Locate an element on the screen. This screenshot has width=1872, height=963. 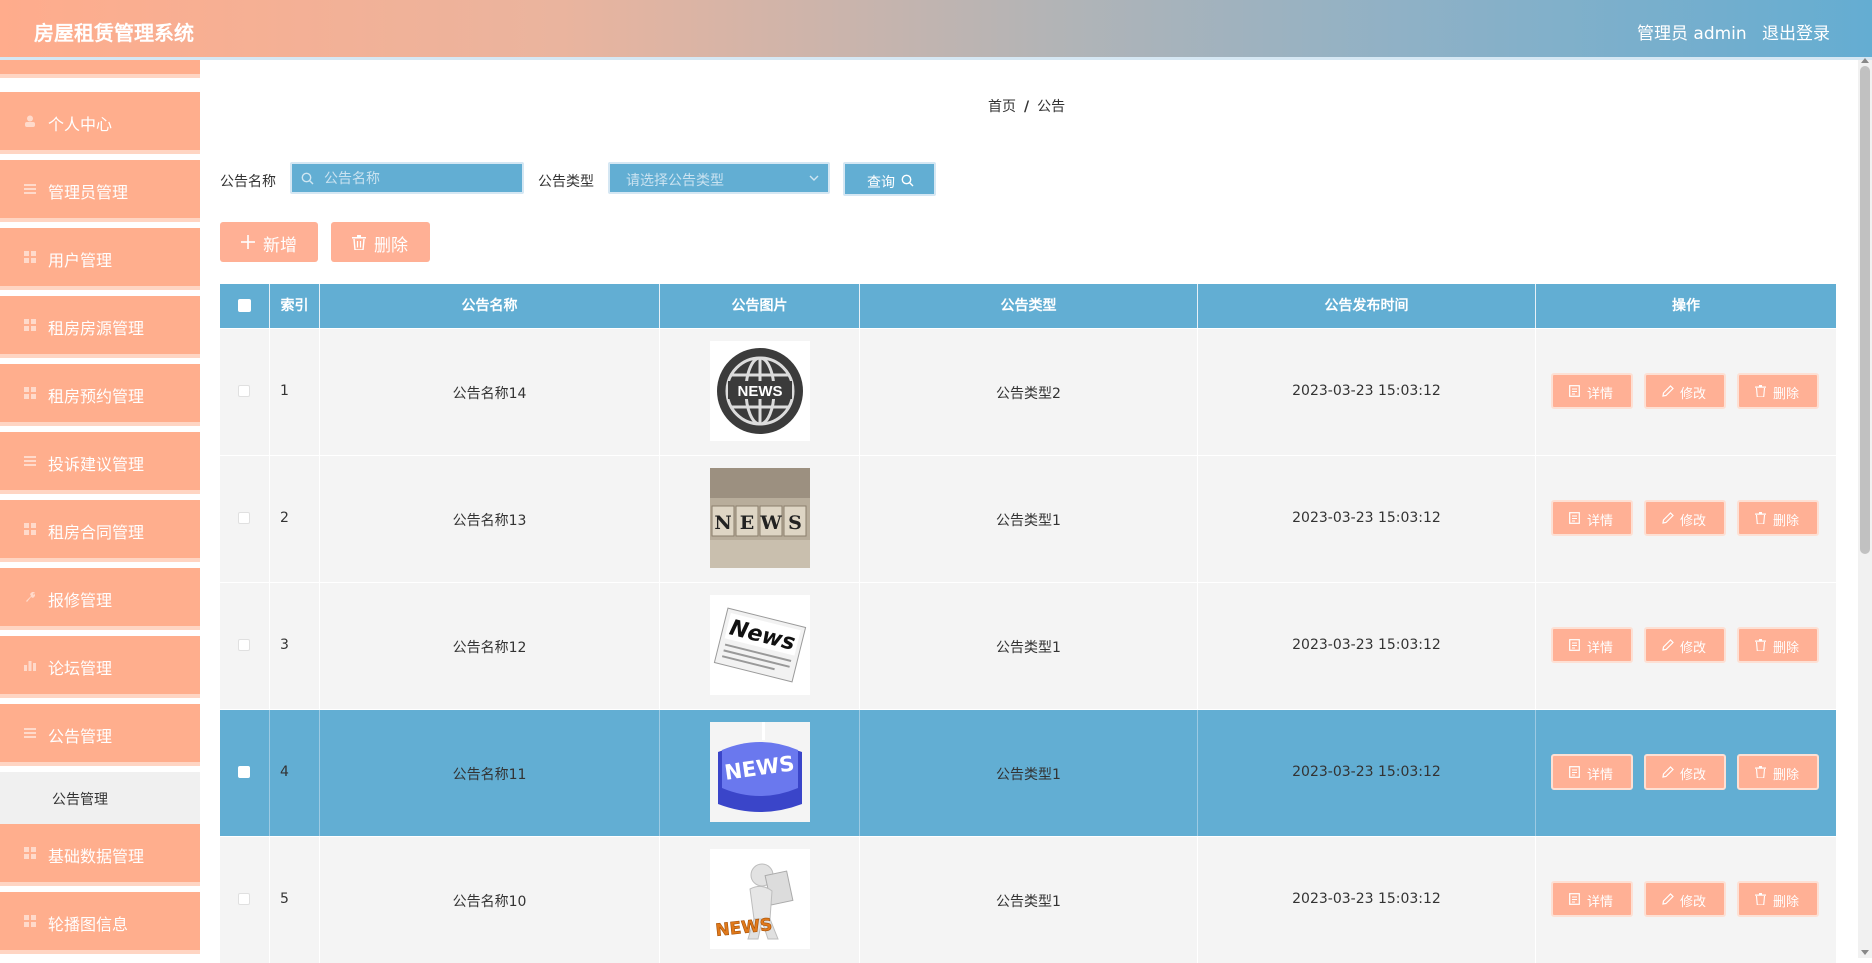
sidebar-item-profile: 个人中心 is located at coordinates (100, 123).